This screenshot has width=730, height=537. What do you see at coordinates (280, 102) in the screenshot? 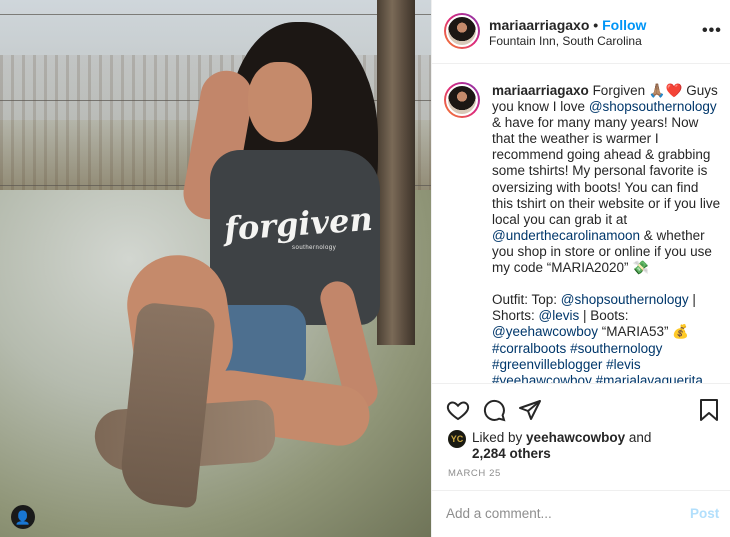
I see `subject-face` at bounding box center [280, 102].